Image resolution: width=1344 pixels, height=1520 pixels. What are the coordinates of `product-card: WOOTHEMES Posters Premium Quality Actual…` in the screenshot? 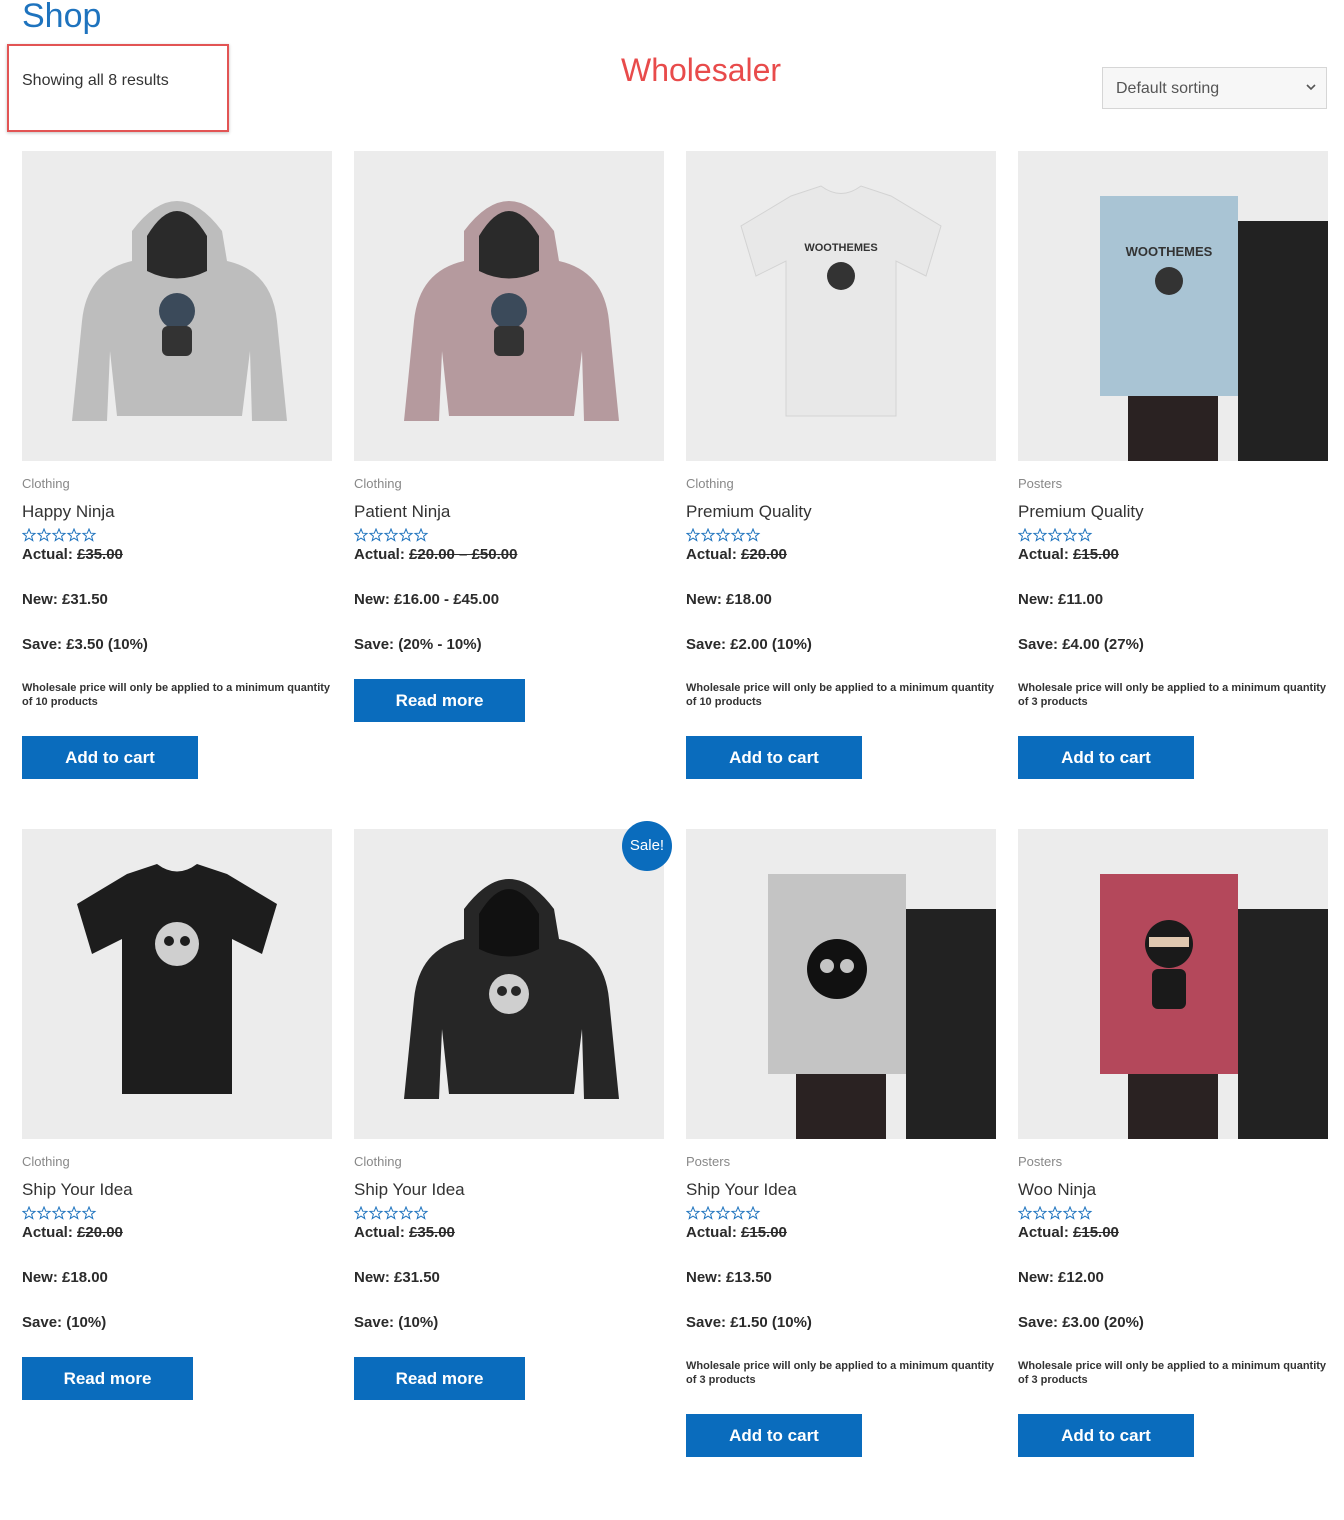 It's located at (1172, 465).